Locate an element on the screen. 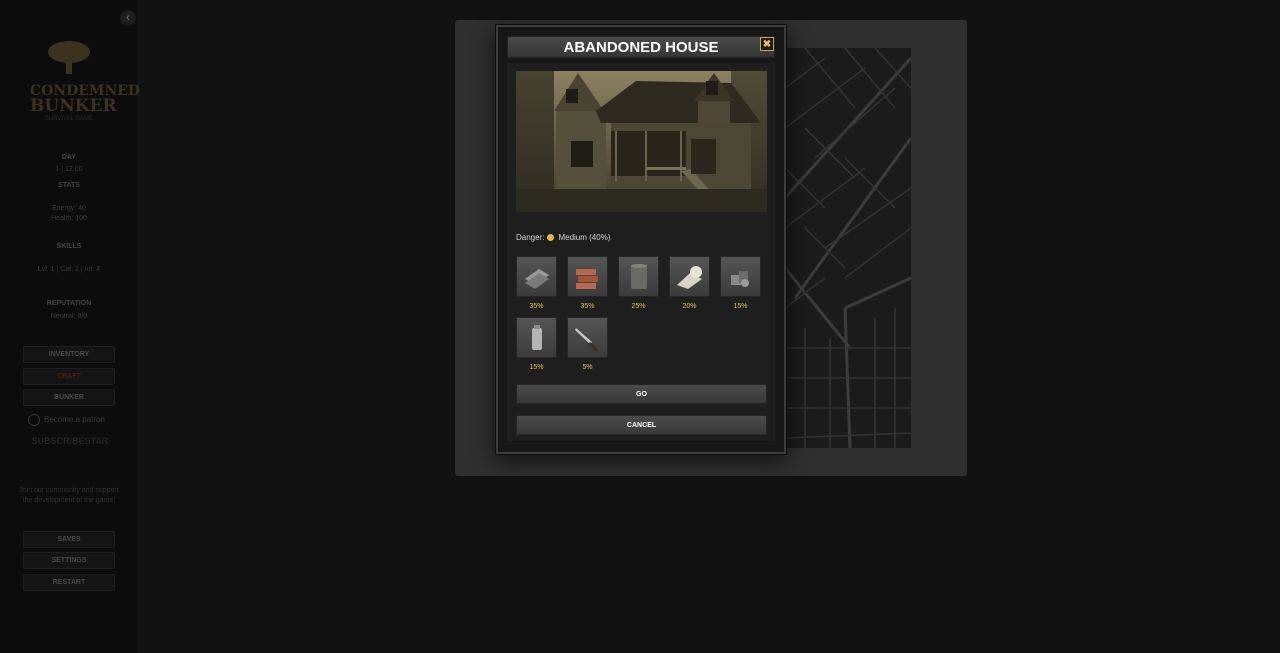 The height and width of the screenshot is (653, 1280). loot-chance: 20% is located at coordinates (689, 306).